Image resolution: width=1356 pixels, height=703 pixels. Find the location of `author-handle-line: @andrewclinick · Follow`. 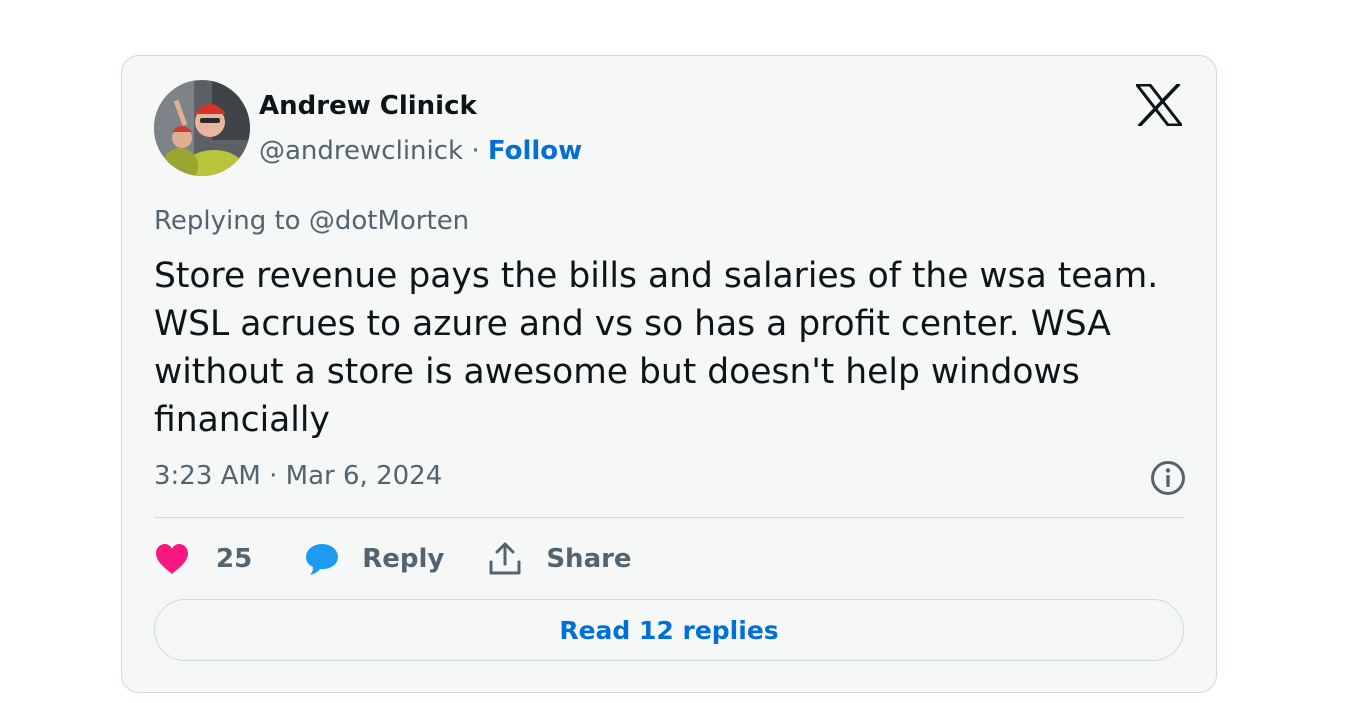

author-handle-line: @andrewclinick · Follow is located at coordinates (420, 151).